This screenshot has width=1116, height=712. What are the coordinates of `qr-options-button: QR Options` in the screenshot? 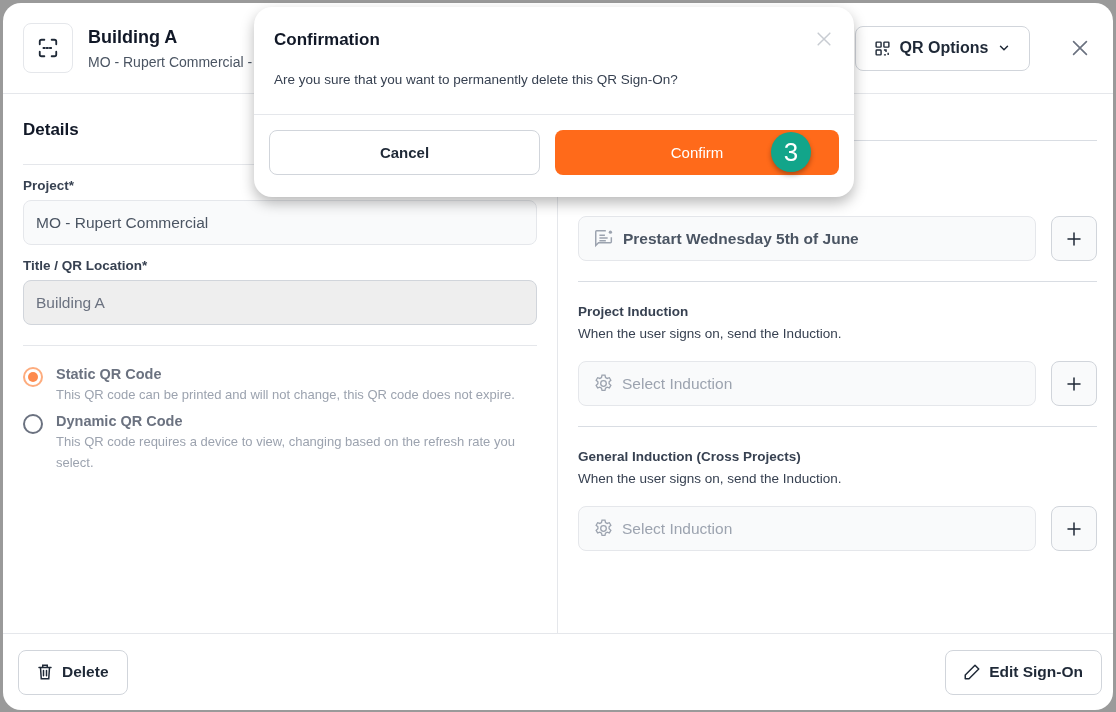 It's located at (942, 48).